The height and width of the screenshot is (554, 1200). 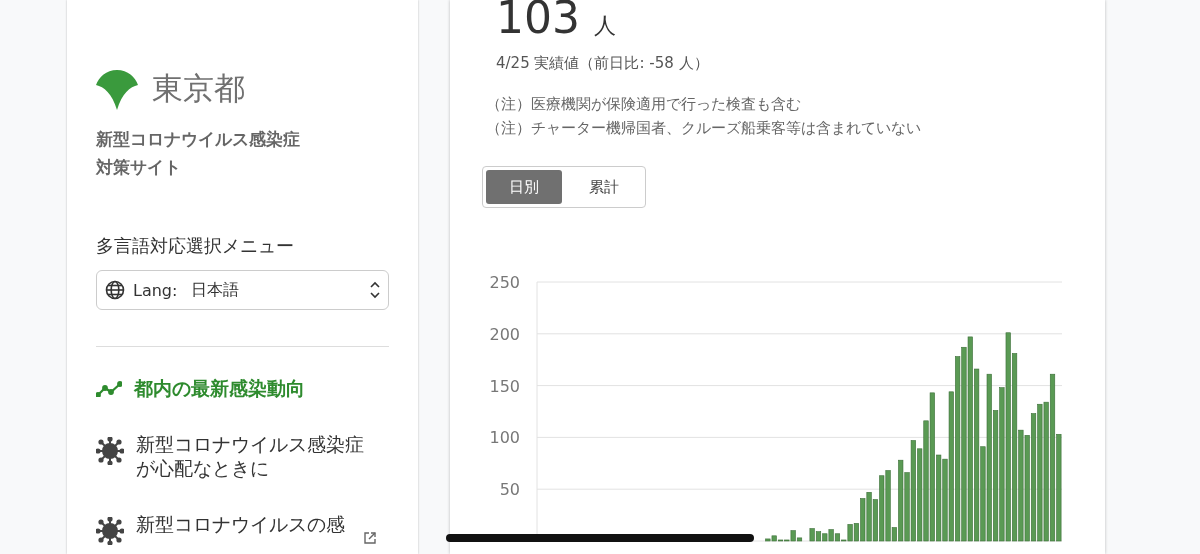 I want to click on axis-tick-label: 200, so click(x=504, y=334).